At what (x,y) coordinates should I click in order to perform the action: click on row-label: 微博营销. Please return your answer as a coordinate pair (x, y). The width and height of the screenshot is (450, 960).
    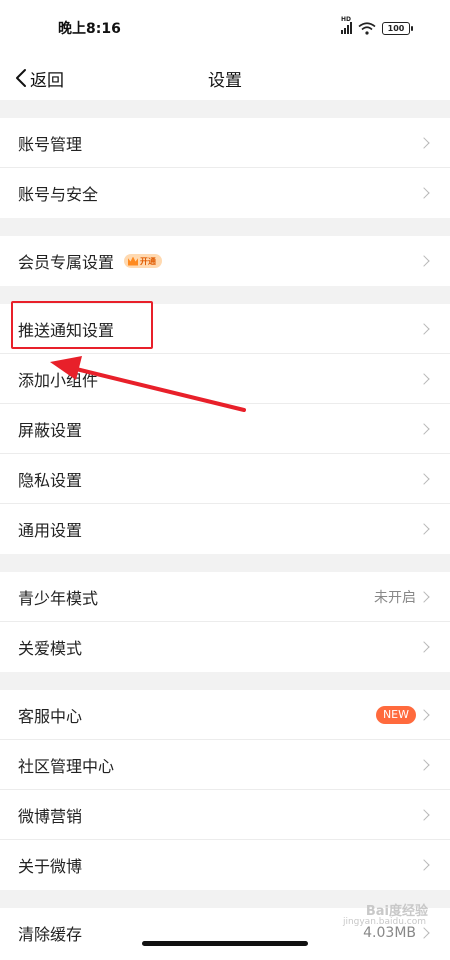
    Looking at the image, I should click on (50, 816).